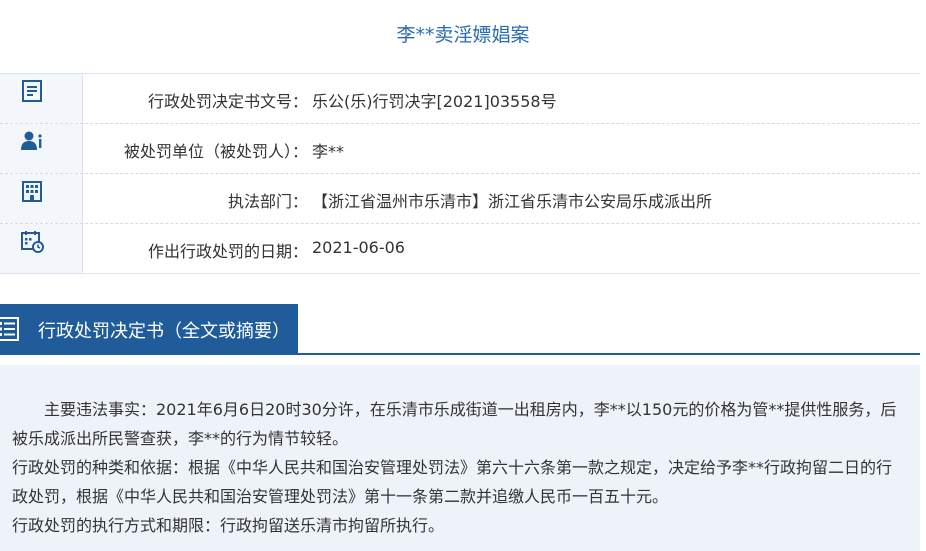  Describe the element at coordinates (164, 331) in the screenshot. I see `section-title: 行政处罚决定书（全文或摘要）` at that location.